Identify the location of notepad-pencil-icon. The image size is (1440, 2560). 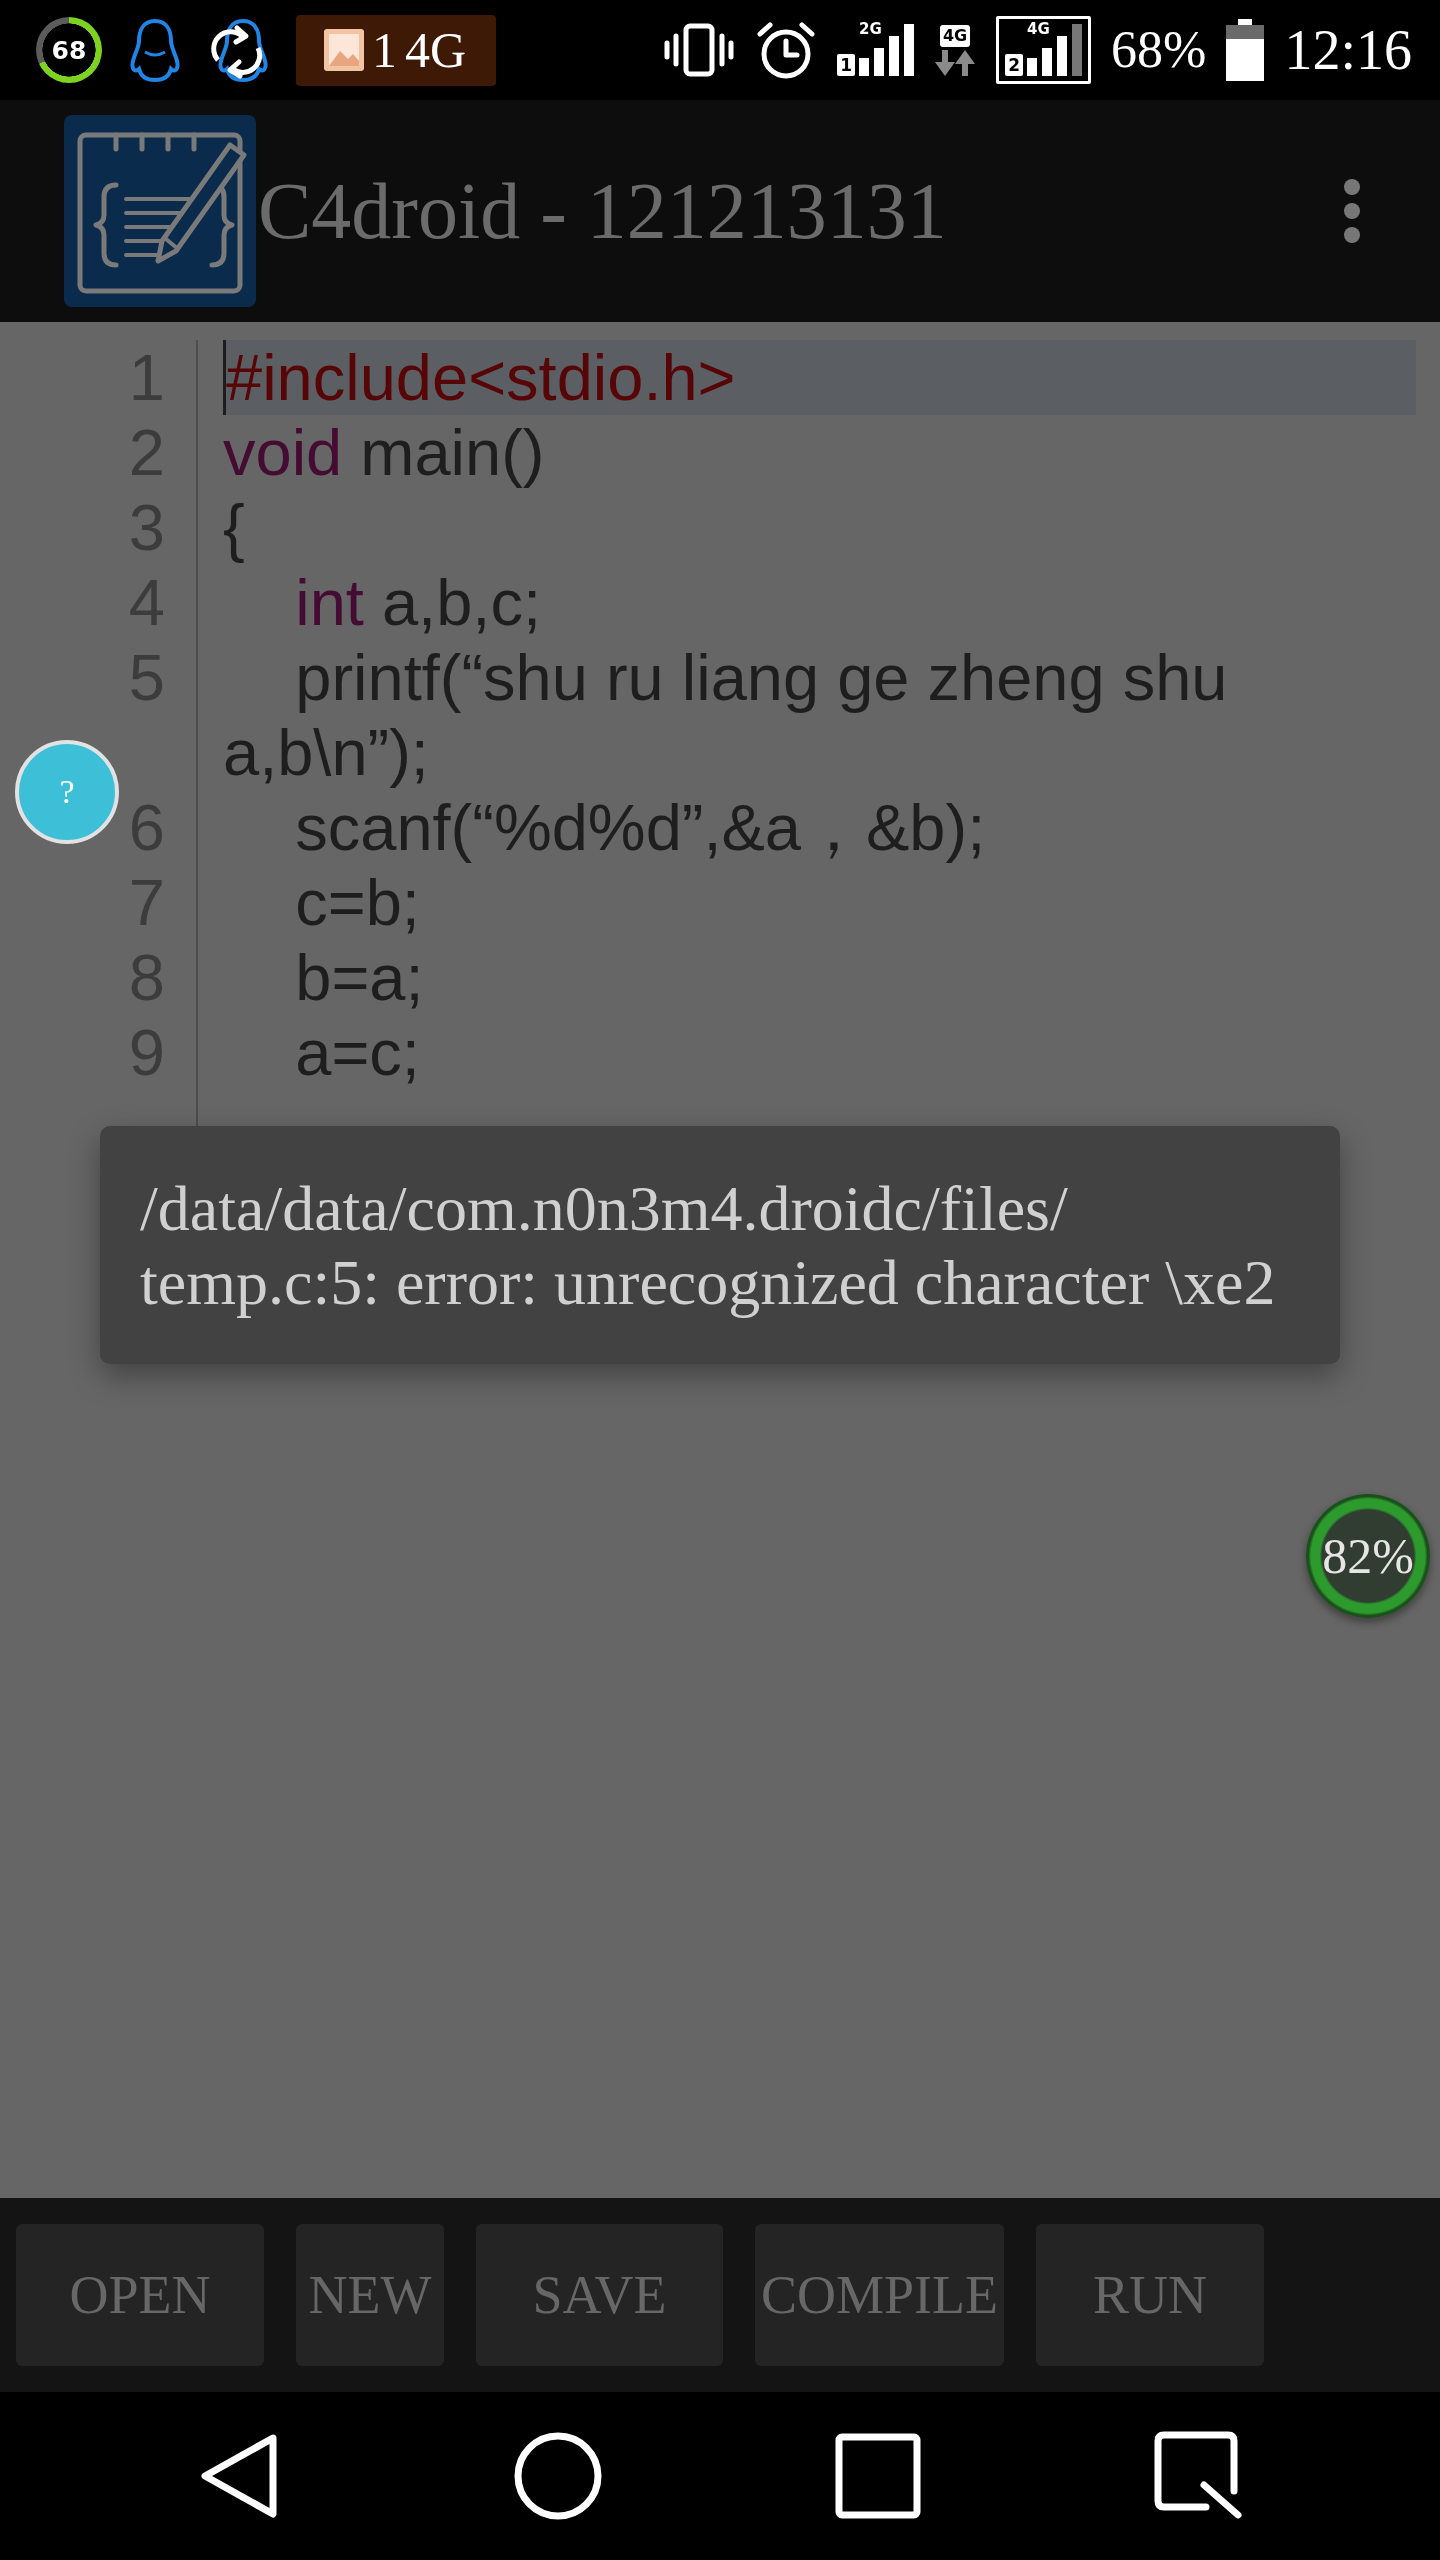
(160, 211).